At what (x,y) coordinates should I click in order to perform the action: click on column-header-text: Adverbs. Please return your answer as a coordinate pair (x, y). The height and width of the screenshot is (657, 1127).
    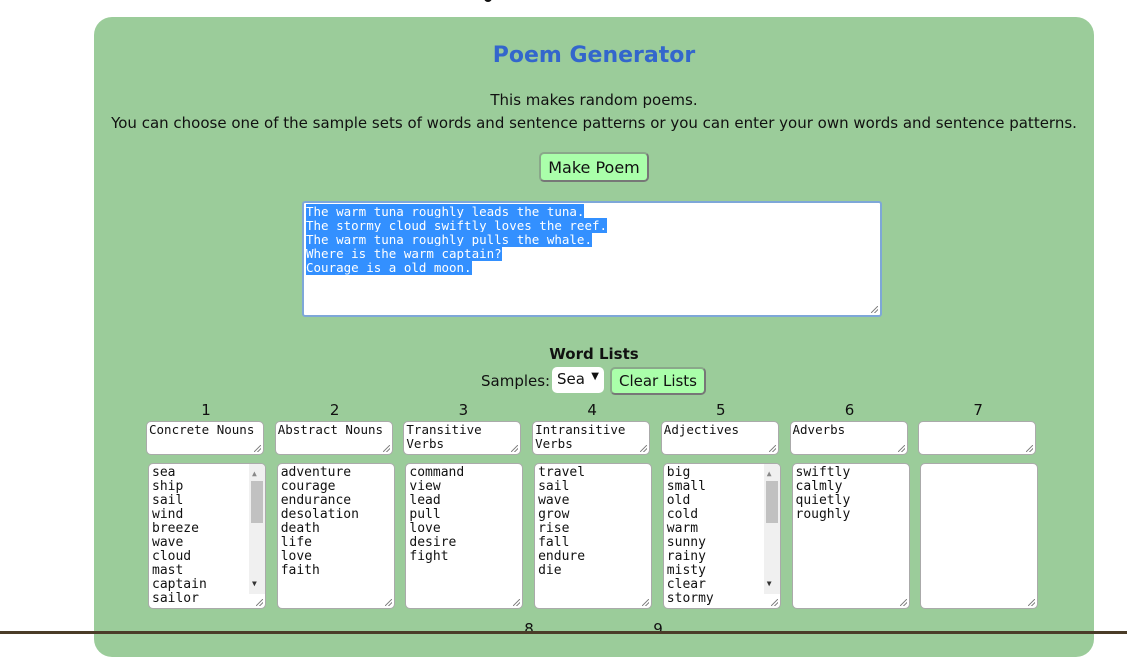
    Looking at the image, I should click on (819, 429).